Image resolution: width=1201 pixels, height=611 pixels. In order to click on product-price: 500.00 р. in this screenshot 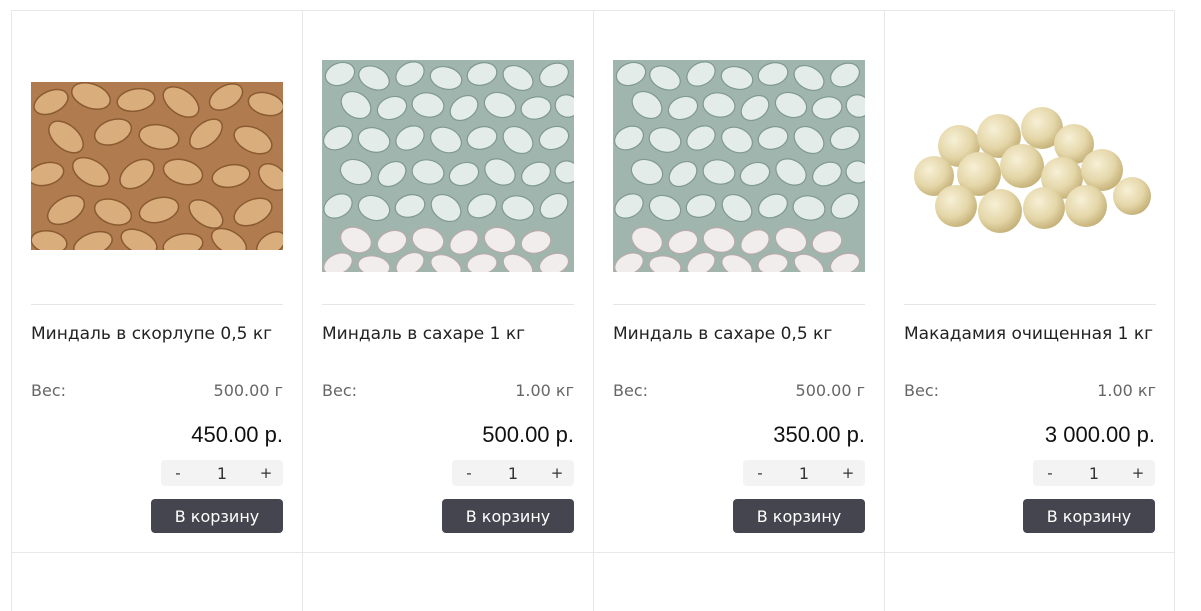, I will do `click(528, 434)`.